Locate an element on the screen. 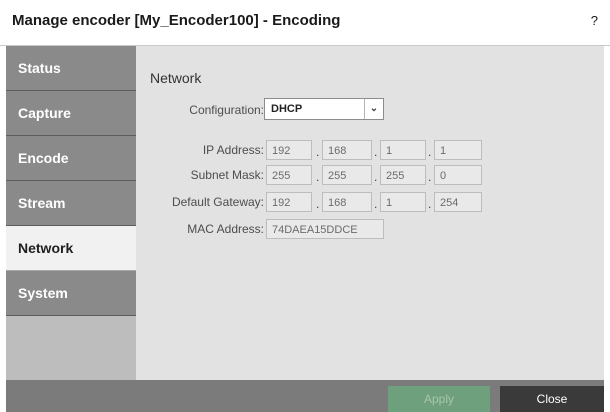 Image resolution: width=610 pixels, height=412 pixels. ip-octet-4: 1 is located at coordinates (458, 150).